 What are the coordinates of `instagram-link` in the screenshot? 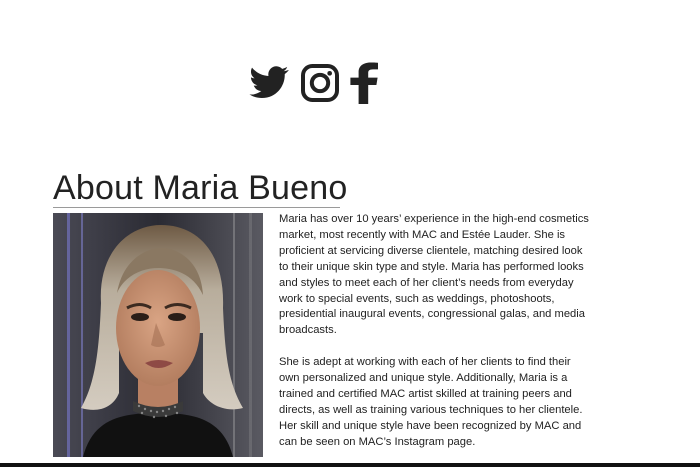 It's located at (320, 83).